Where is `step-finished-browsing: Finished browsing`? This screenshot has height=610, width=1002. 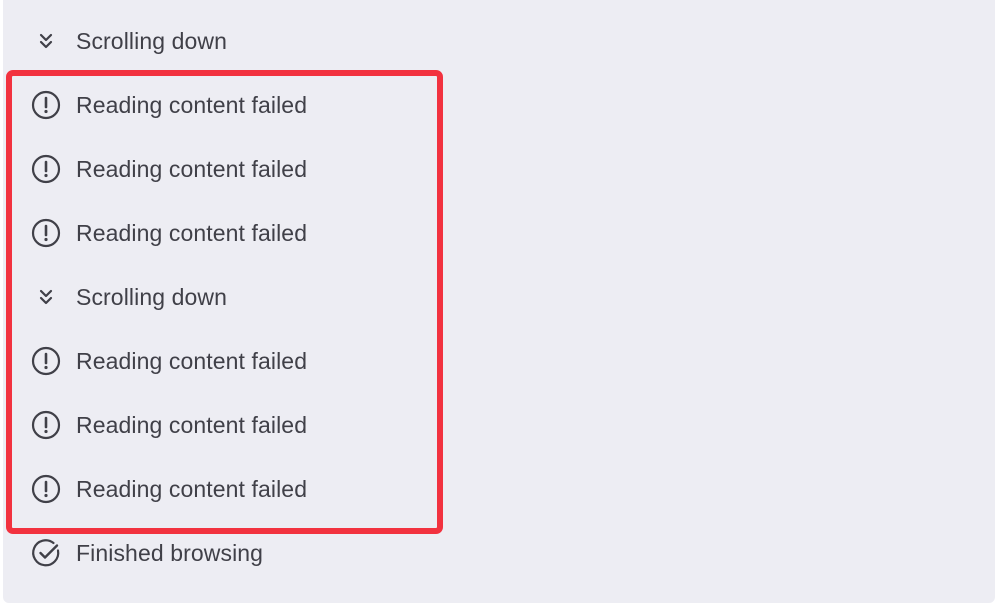 step-finished-browsing: Finished browsing is located at coordinates (146, 553).